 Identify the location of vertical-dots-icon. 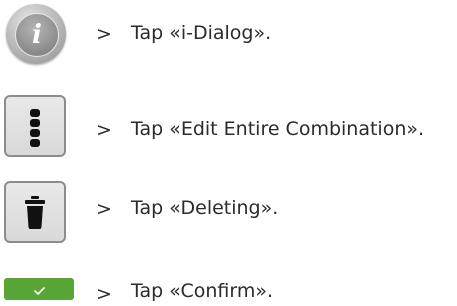
(35, 128).